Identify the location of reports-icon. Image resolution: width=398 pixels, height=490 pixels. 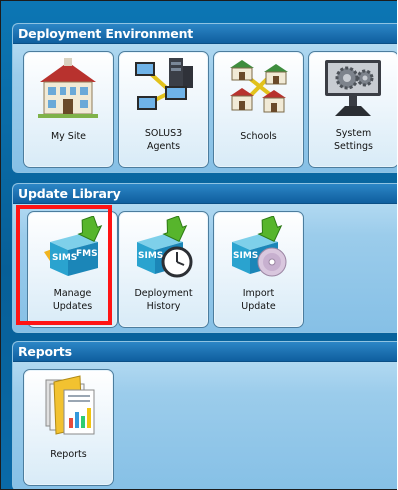
(70, 405).